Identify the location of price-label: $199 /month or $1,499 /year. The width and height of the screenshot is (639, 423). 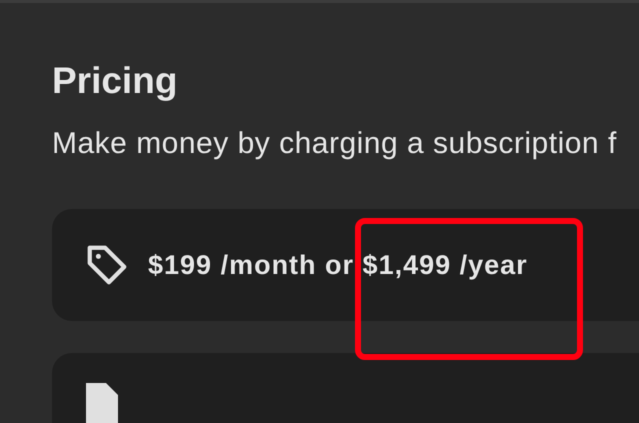
(338, 265).